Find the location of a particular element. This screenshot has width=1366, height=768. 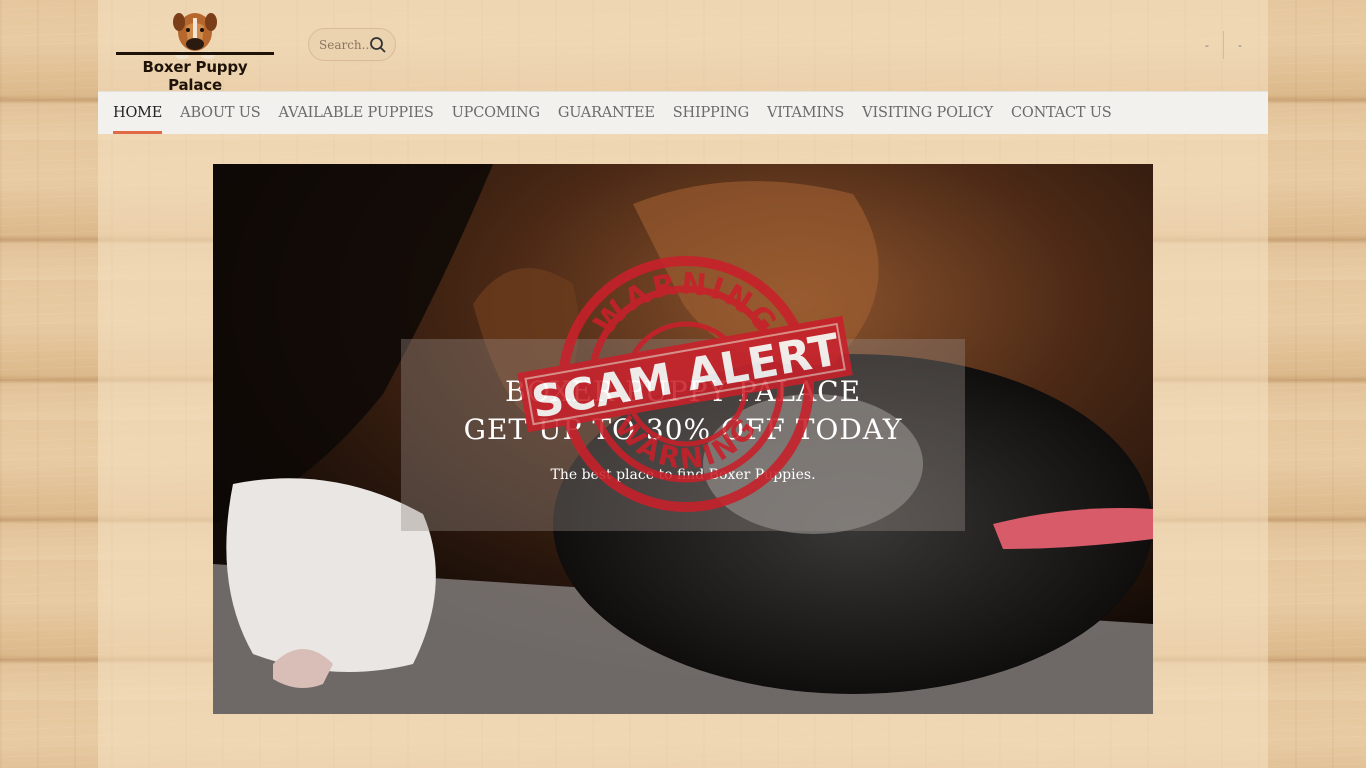

site-header: Boxer Puppy Palace - - is located at coordinates (683, 47).